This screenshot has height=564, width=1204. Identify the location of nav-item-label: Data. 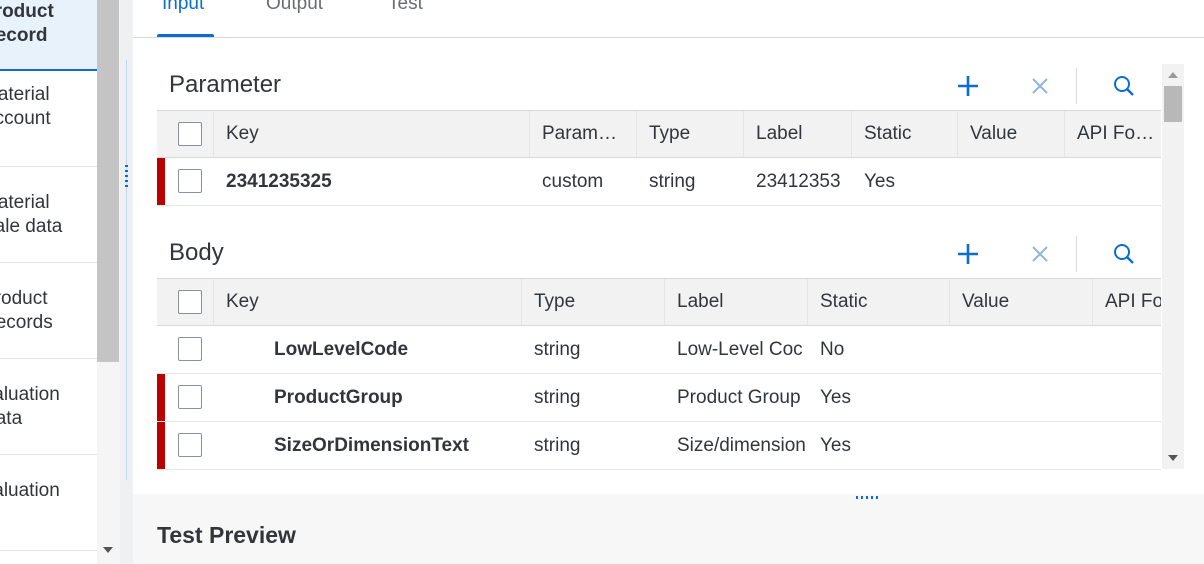
(11, 418).